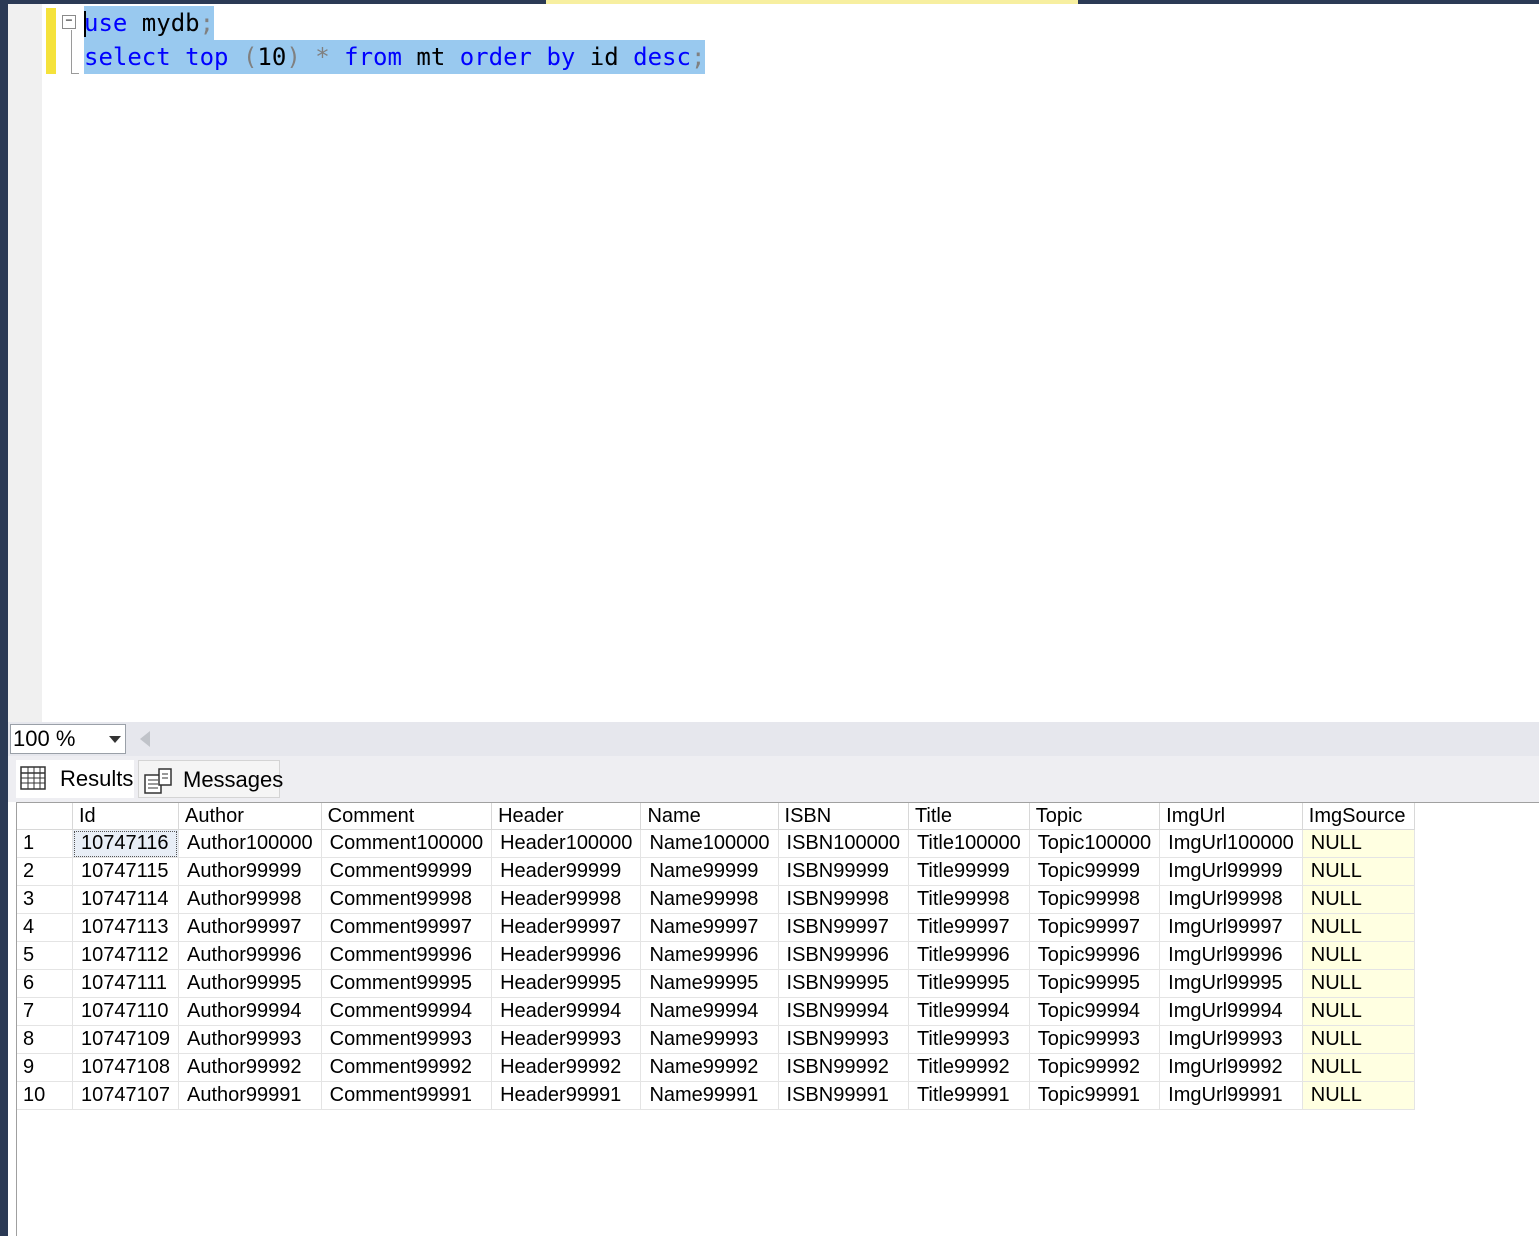 The height and width of the screenshot is (1236, 1539). Describe the element at coordinates (250, 1067) in the screenshot. I see `grid-cell: Author99992` at that location.